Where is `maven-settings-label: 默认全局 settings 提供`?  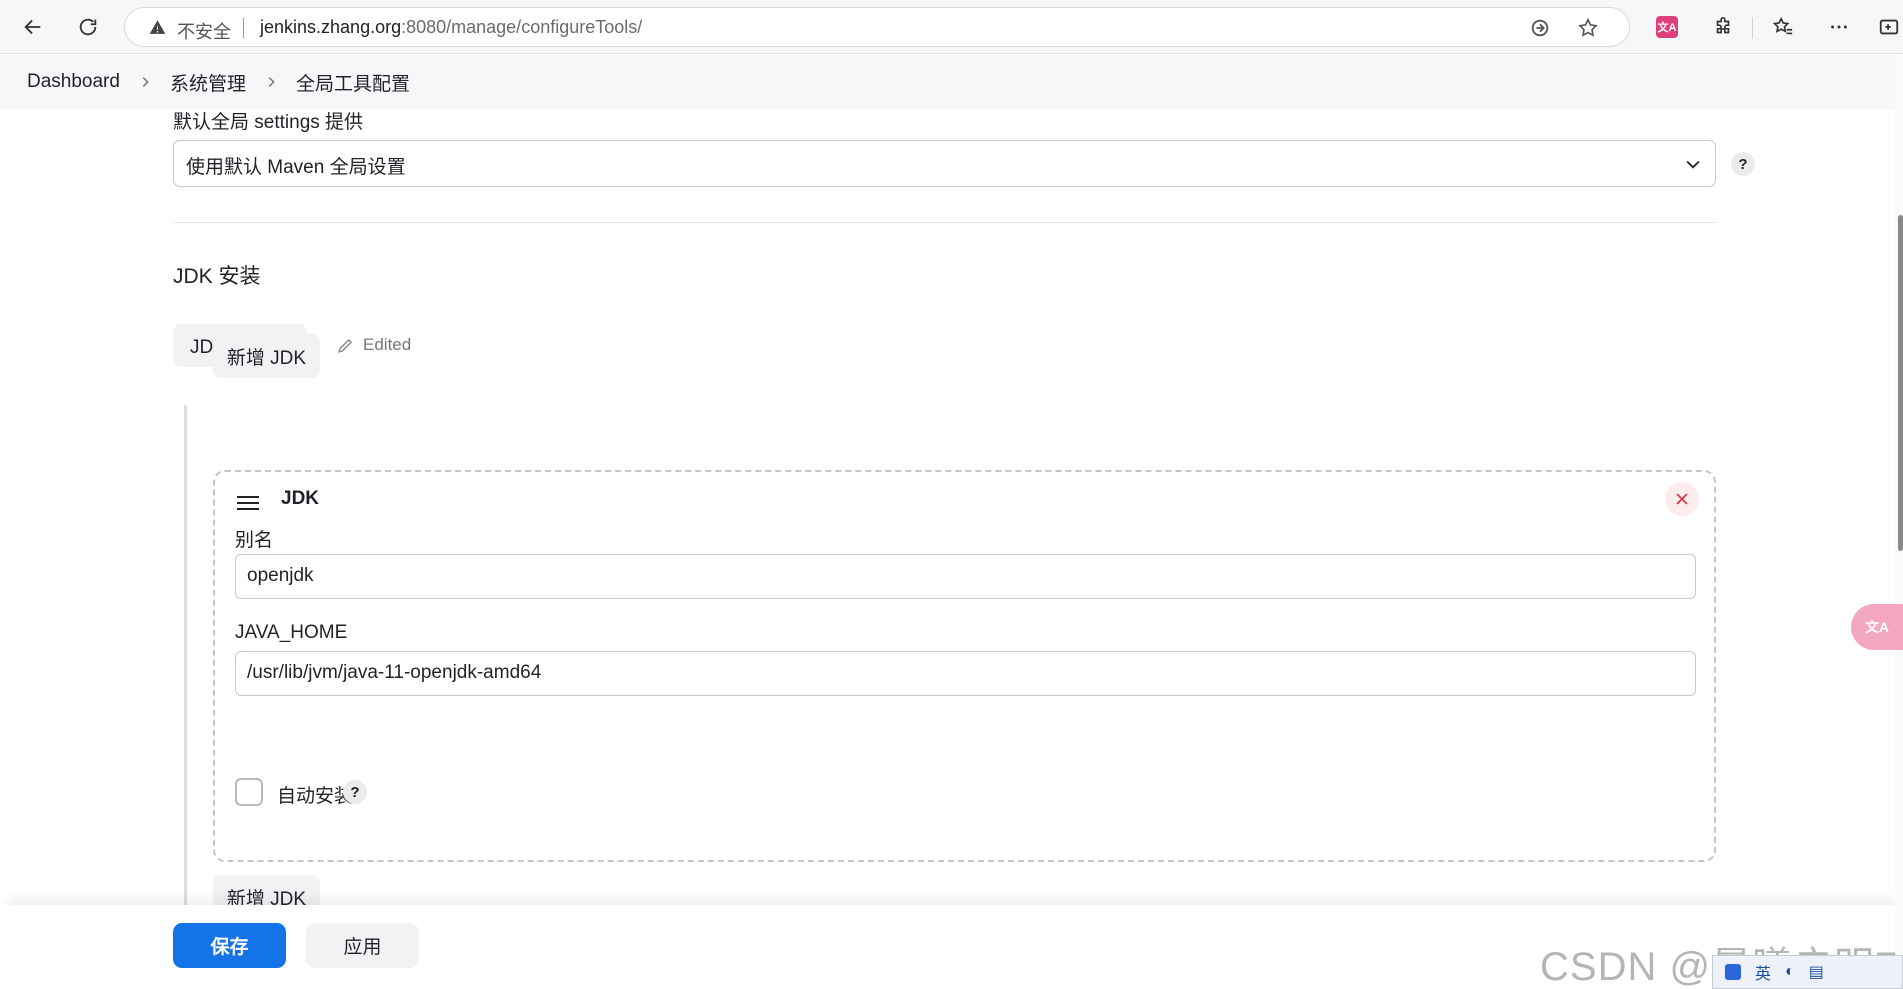 maven-settings-label: 默认全局 settings 提供 is located at coordinates (268, 122).